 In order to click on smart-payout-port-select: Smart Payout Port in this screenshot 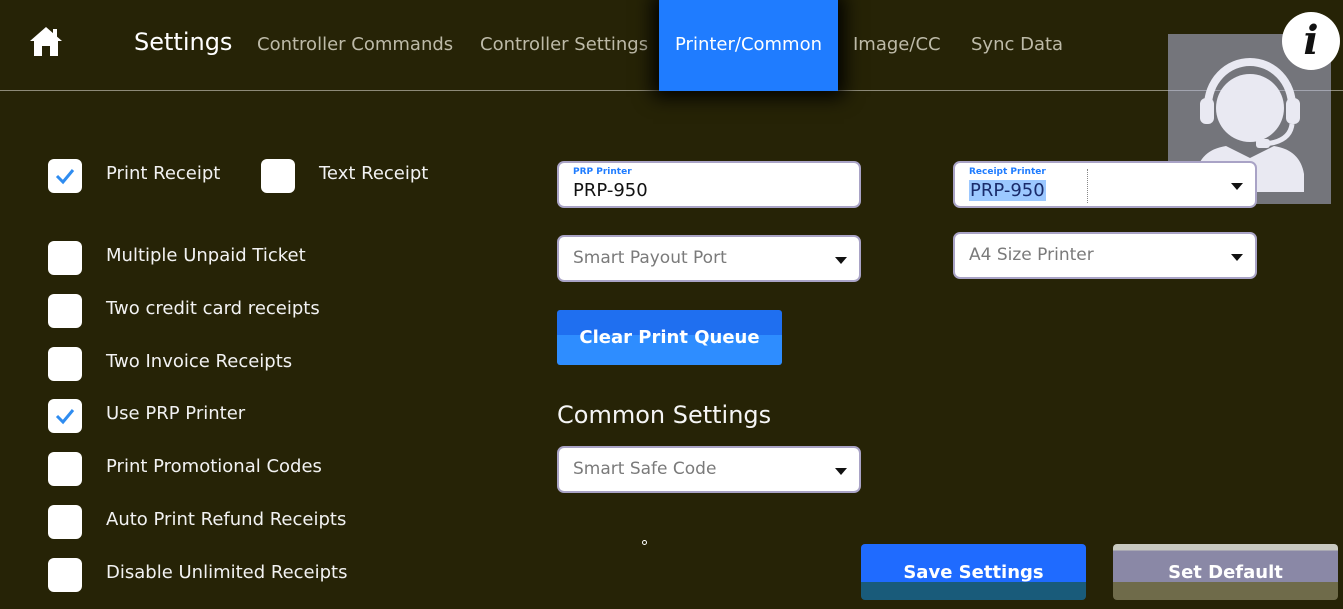, I will do `click(709, 258)`.